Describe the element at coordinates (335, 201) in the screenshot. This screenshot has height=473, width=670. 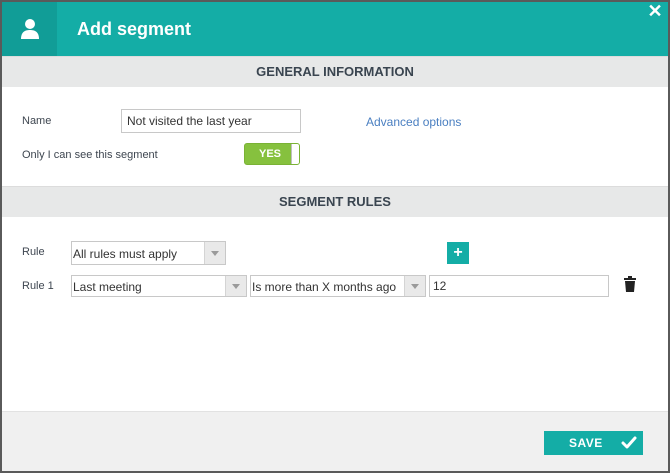
I see `segment-rules-header: SEGMENT RULES` at that location.